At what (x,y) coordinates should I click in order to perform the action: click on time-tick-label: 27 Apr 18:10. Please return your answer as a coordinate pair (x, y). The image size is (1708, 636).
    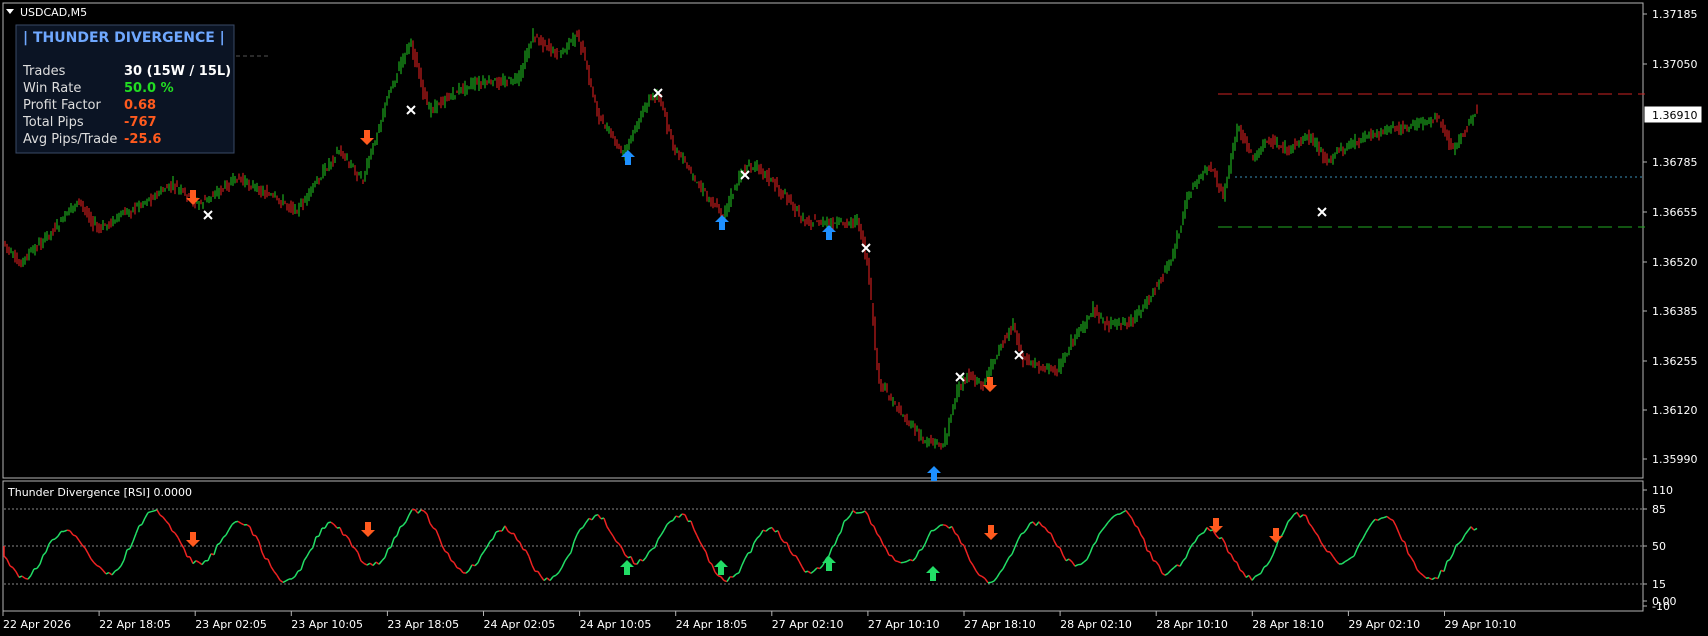
    Looking at the image, I should click on (1000, 624).